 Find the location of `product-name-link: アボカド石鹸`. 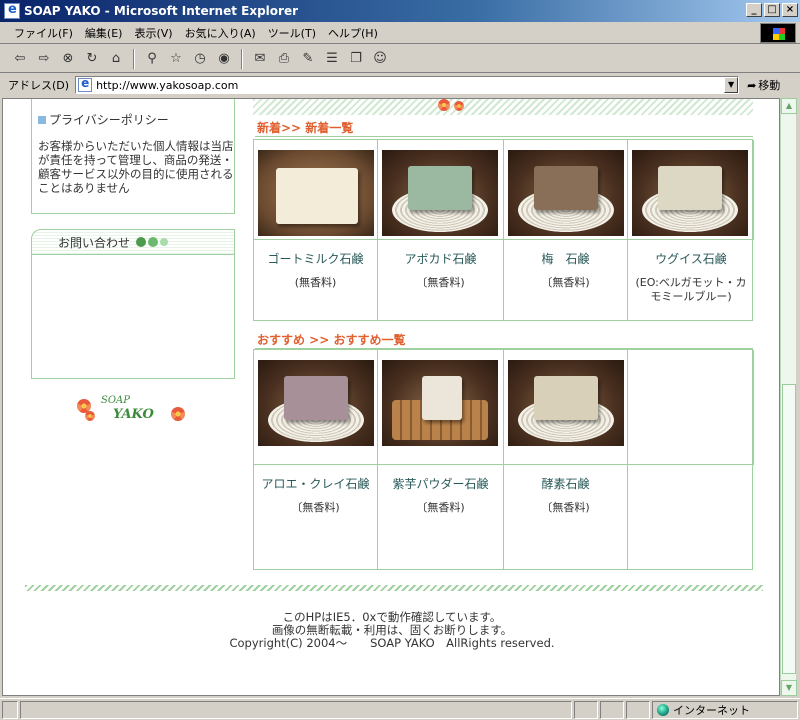

product-name-link: アボカド石鹸 is located at coordinates (440, 258).